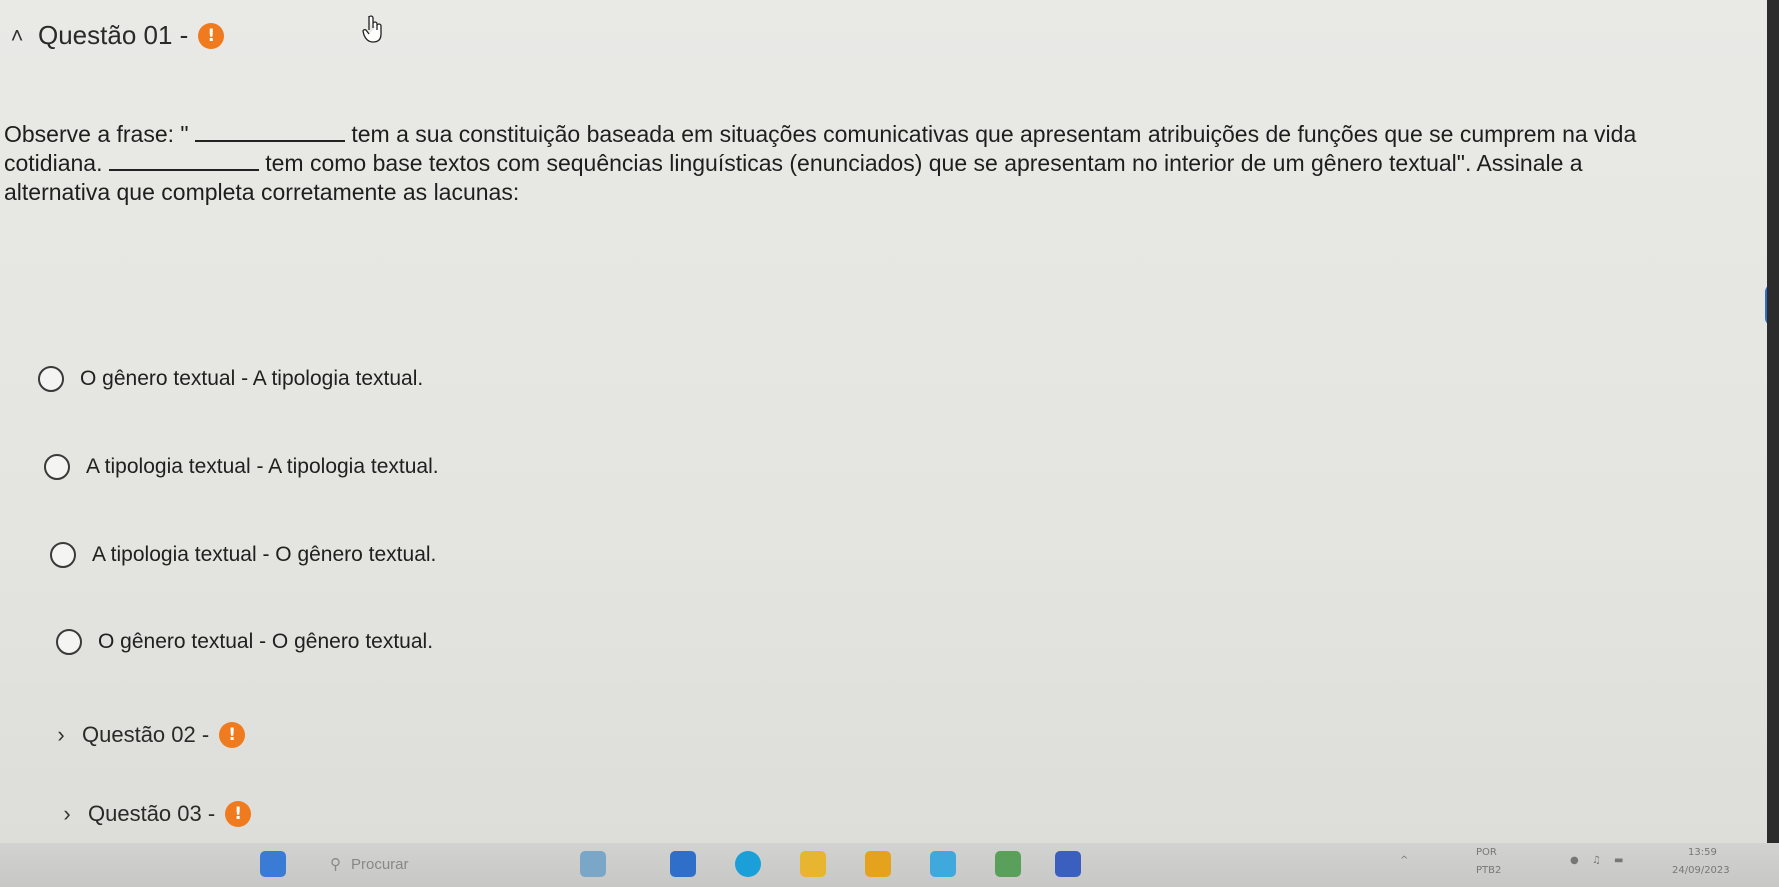 The height and width of the screenshot is (887, 1779). I want to click on widget-icon, so click(593, 864).